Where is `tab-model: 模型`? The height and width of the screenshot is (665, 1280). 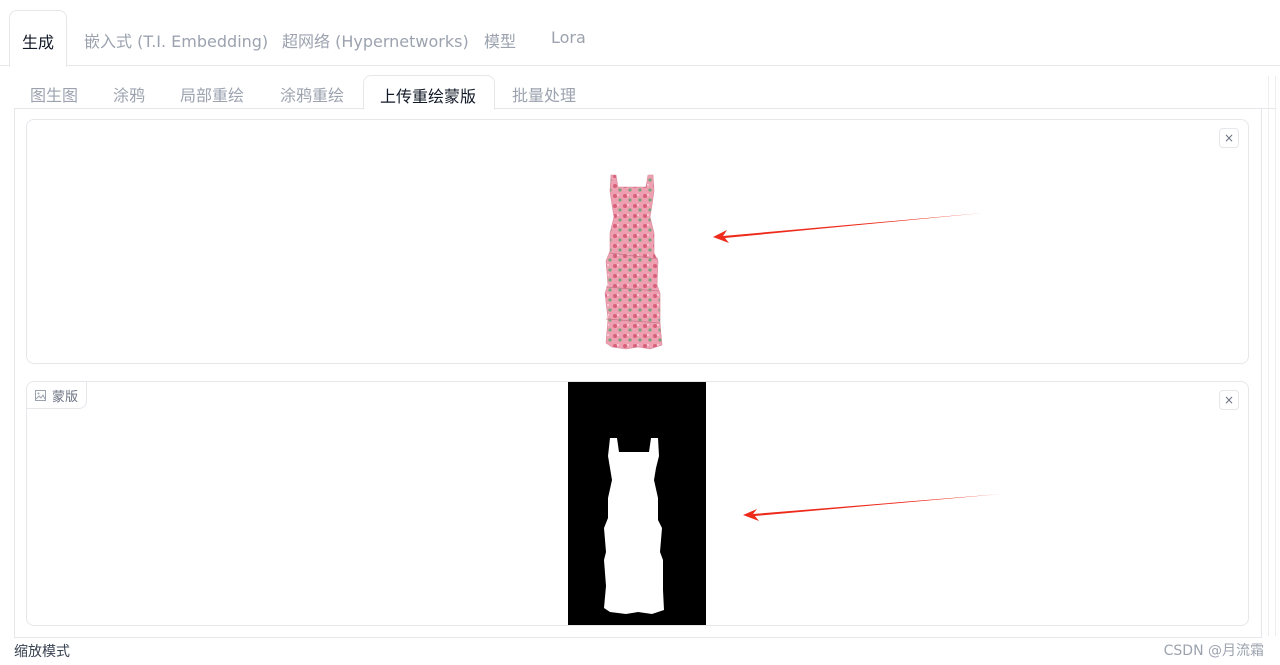
tab-model: 模型 is located at coordinates (500, 40).